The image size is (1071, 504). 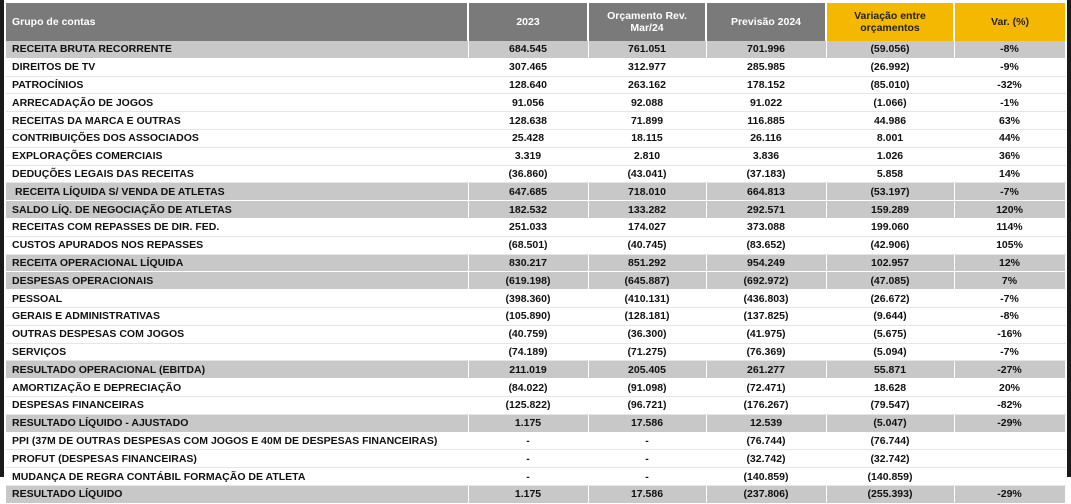 What do you see at coordinates (237, 352) in the screenshot?
I see `row-label: SERVIÇOS` at bounding box center [237, 352].